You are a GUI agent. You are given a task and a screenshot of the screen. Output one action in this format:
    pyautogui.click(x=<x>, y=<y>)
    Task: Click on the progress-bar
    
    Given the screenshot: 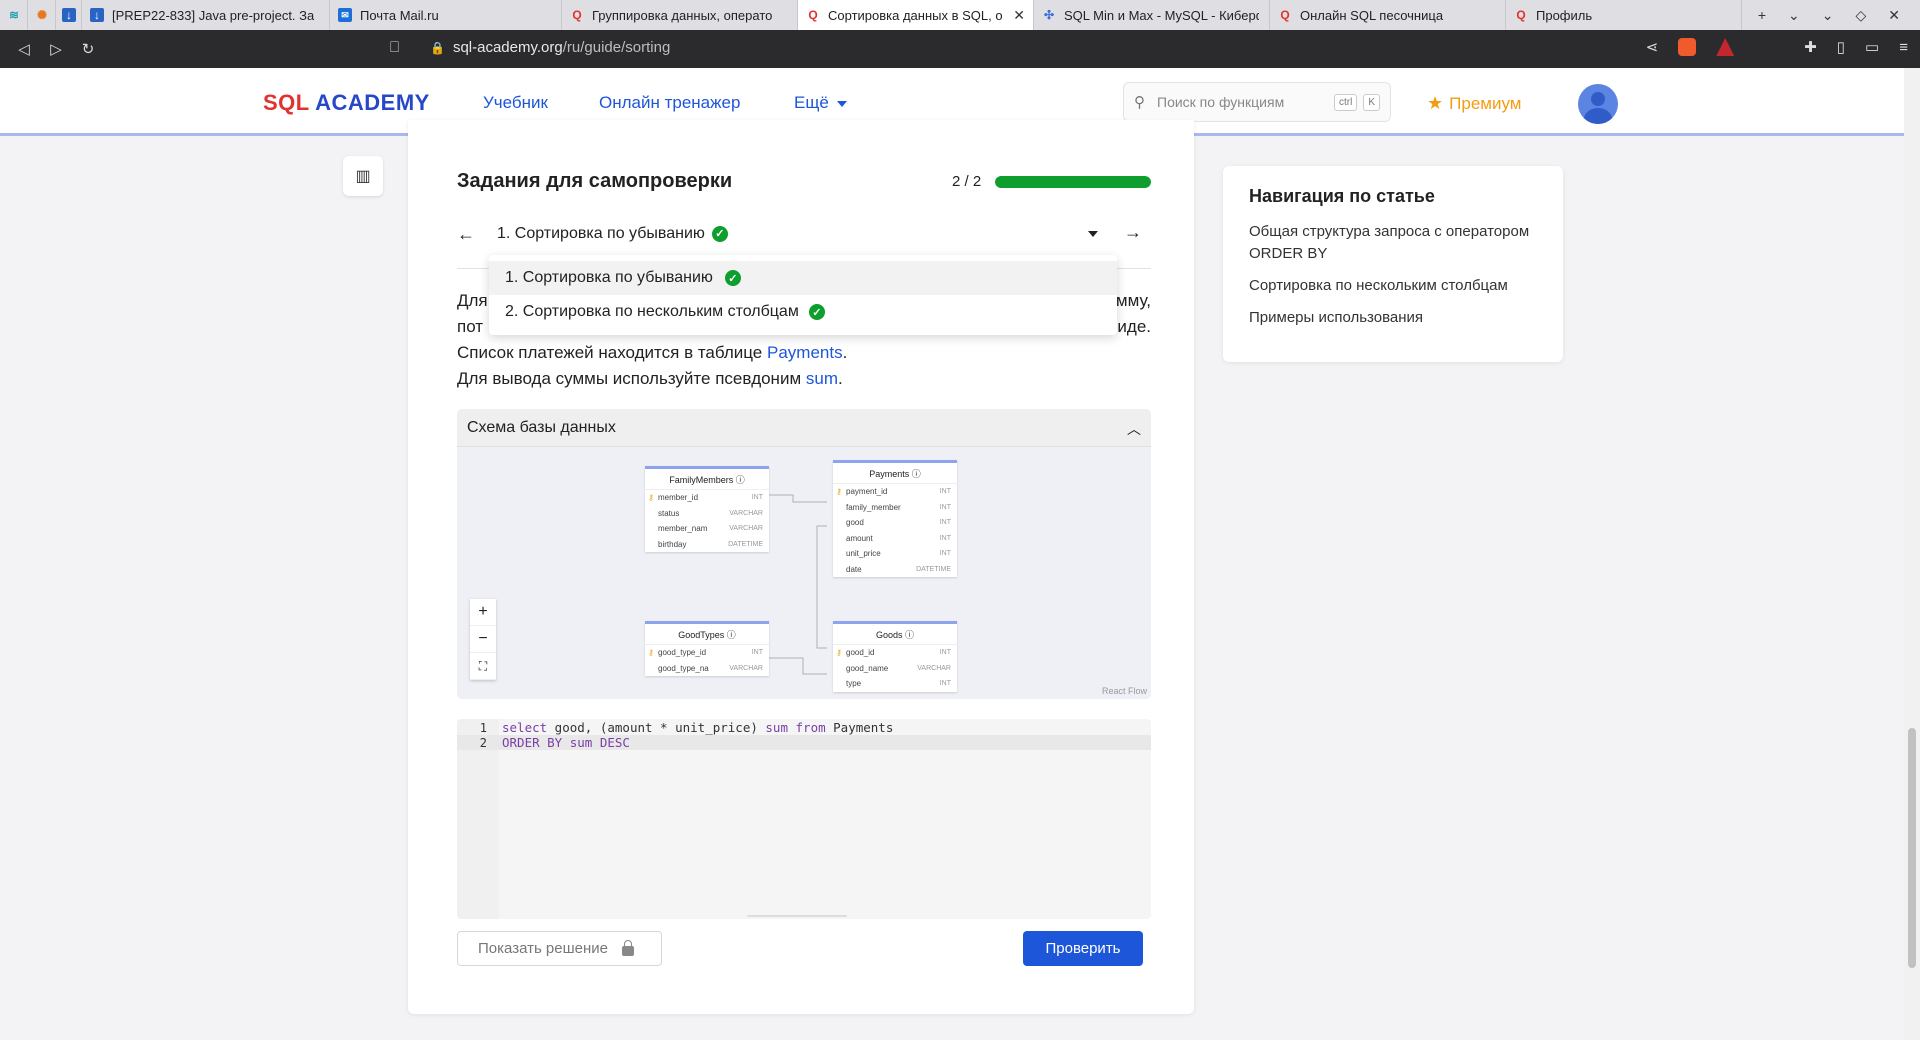 What is the action you would take?
    pyautogui.click(x=1073, y=182)
    